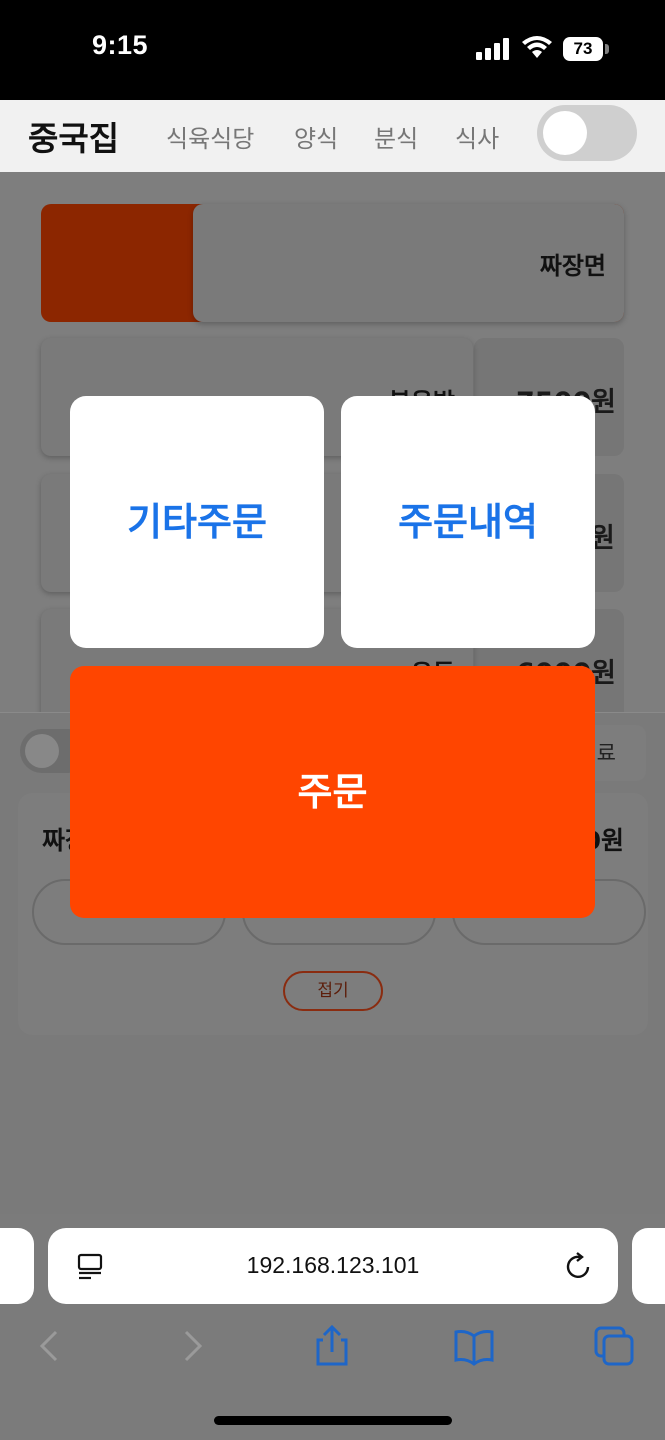 The image size is (665, 1440). I want to click on forward-icon, so click(192, 1346).